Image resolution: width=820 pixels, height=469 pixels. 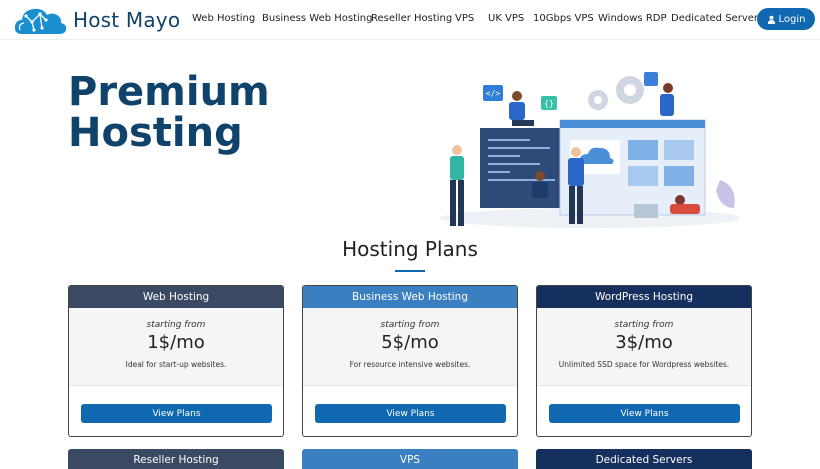 What do you see at coordinates (223, 18) in the screenshot?
I see `nav-web-hosting: Web Hosting` at bounding box center [223, 18].